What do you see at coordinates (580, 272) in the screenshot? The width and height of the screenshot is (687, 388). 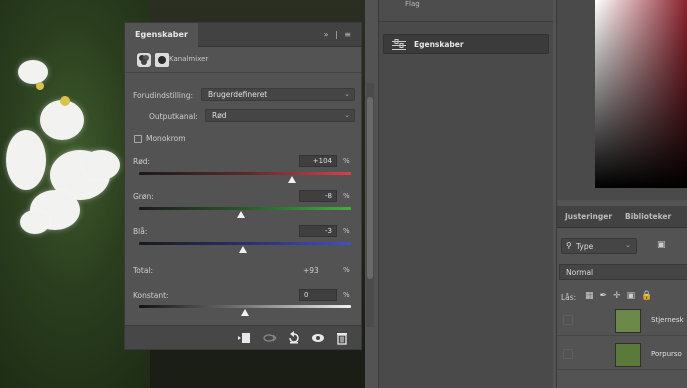 I see `blend-mode-value: Normal` at bounding box center [580, 272].